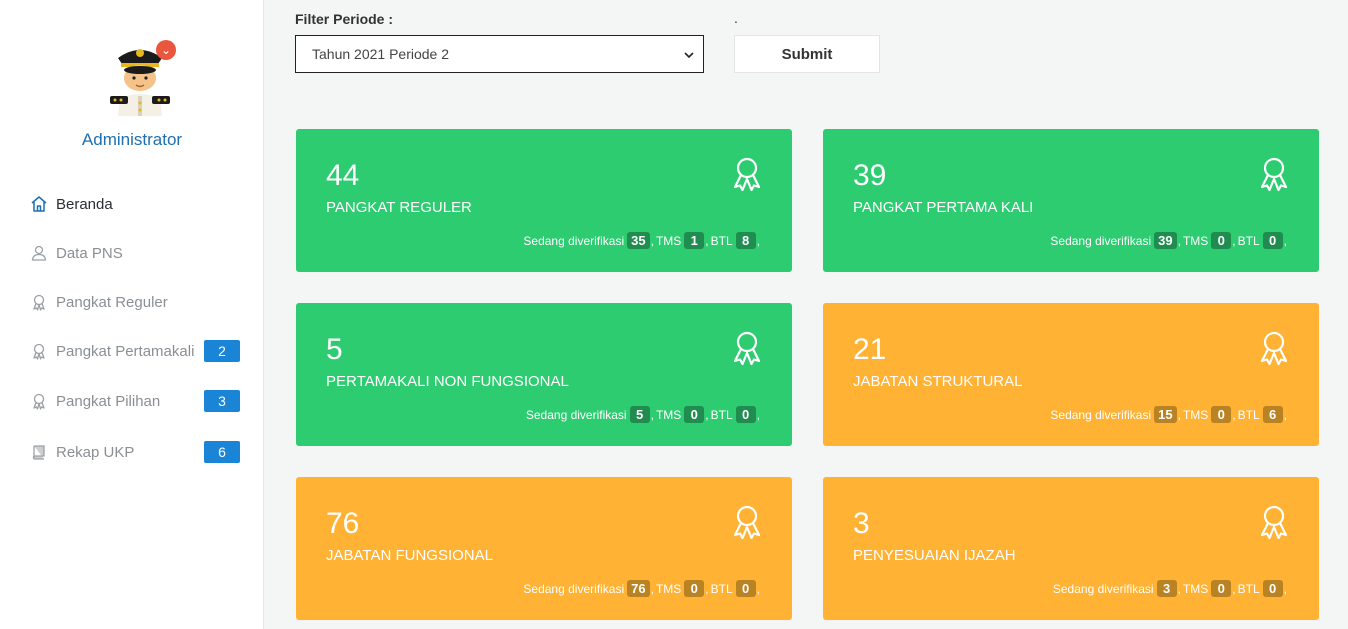  I want to click on verifying-count: 5, so click(639, 414).